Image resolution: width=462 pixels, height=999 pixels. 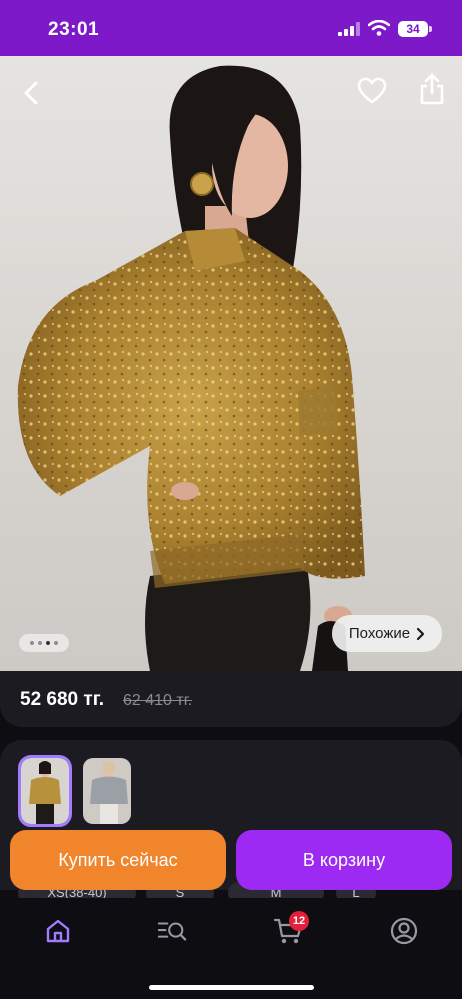 I want to click on old-price: 62 410 тг., so click(x=158, y=700).